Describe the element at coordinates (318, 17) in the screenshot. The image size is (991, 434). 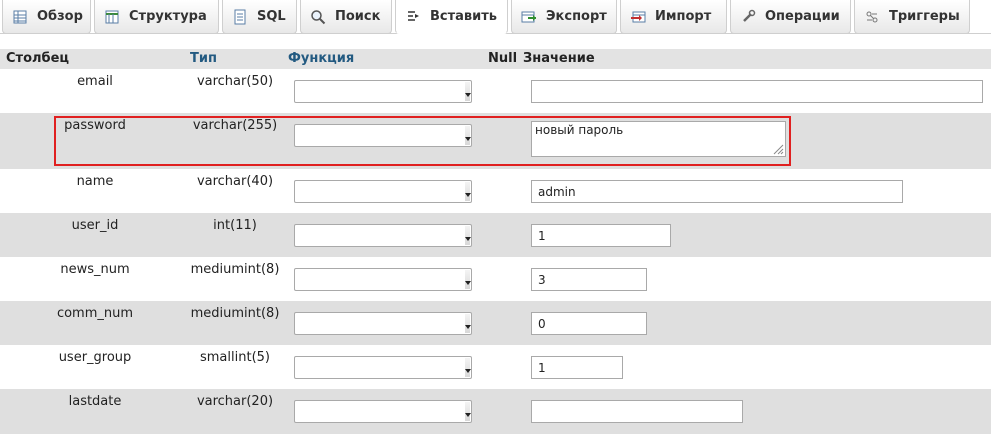
I see `search-icon` at that location.